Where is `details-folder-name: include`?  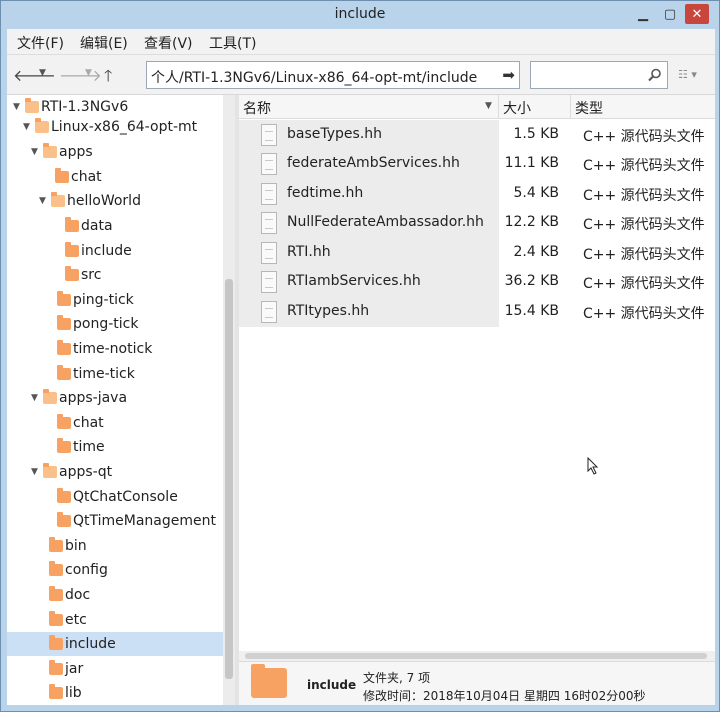 details-folder-name: include is located at coordinates (332, 685).